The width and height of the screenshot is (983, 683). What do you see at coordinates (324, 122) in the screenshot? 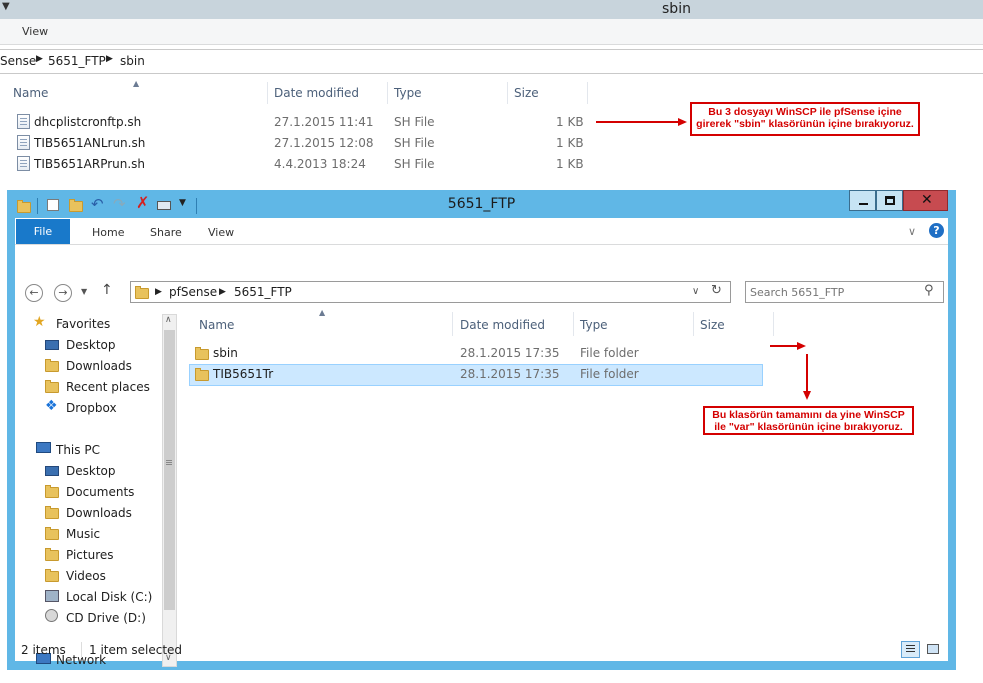
I see `file-date: 27.1.2015 11:41` at bounding box center [324, 122].